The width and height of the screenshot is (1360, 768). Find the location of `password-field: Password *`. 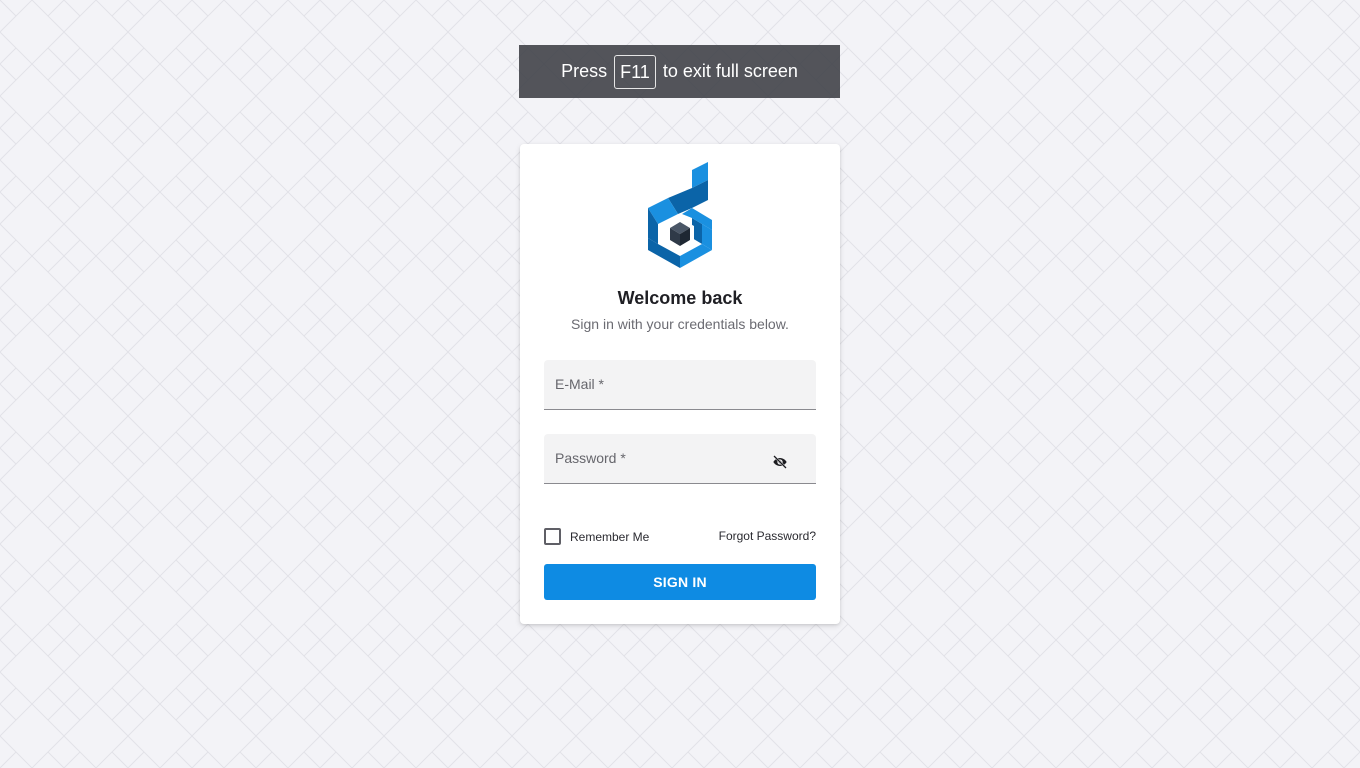

password-field: Password * is located at coordinates (680, 459).